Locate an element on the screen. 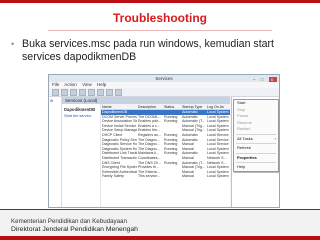  title-divider is located at coordinates (160, 30).